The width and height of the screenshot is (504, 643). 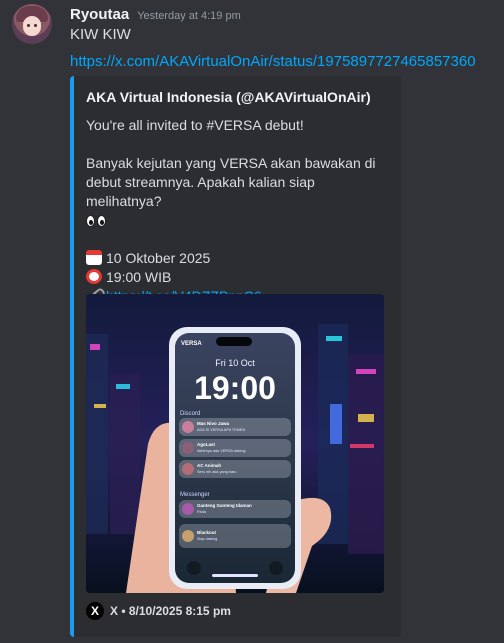 I want to click on svg-text: Blackout, so click(x=207, y=532).